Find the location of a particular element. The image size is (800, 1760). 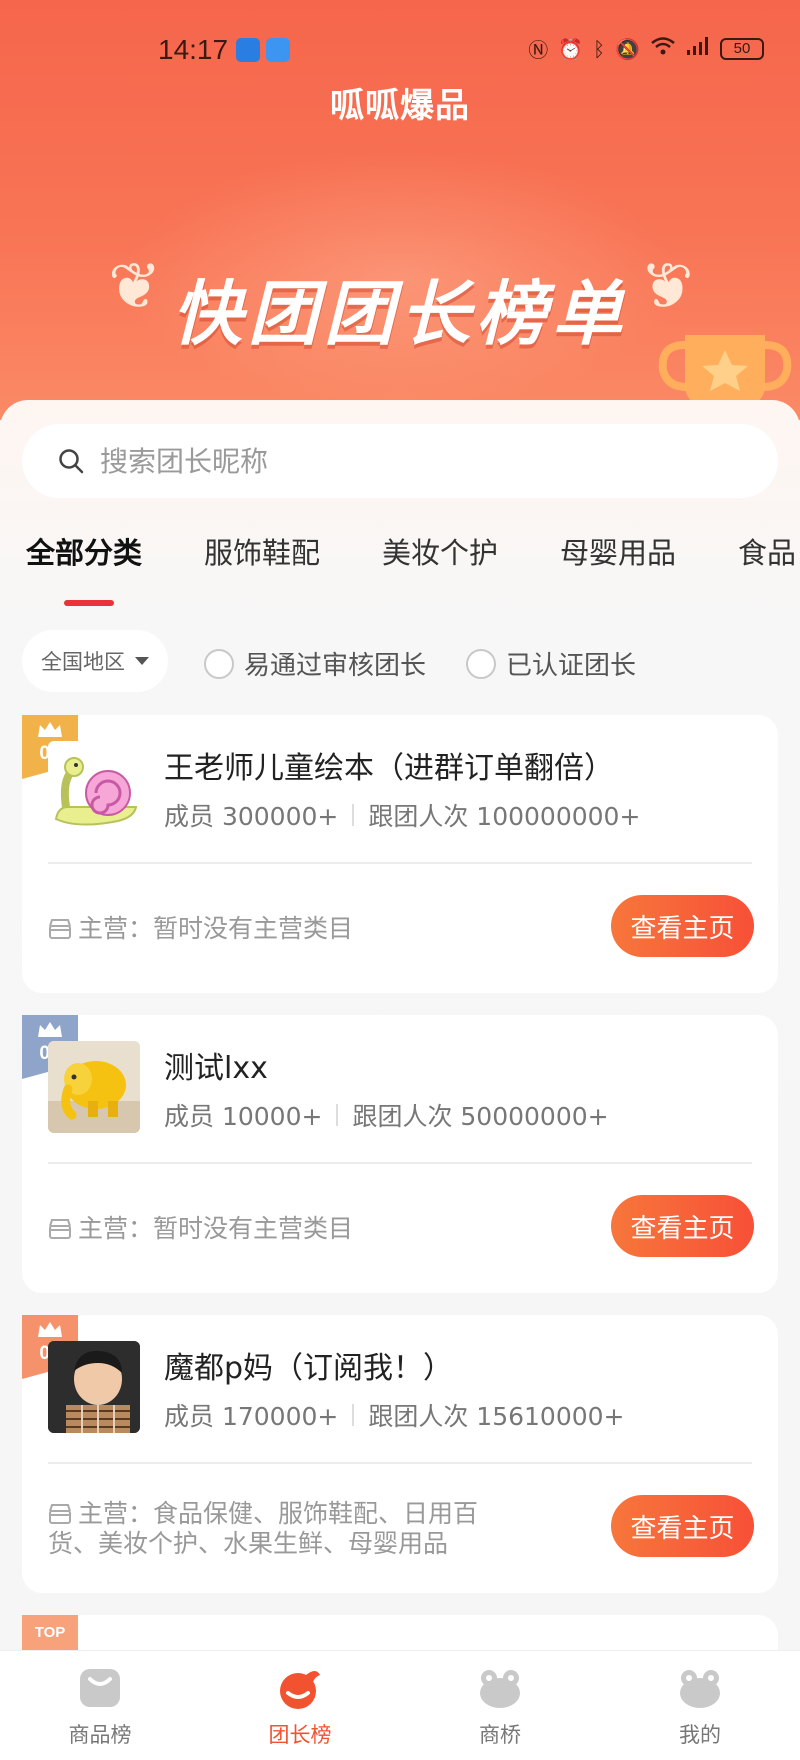

category-tabs: 全部分类 服饰鞋配 美妆个护 母婴用品 食品 is located at coordinates (400, 570).